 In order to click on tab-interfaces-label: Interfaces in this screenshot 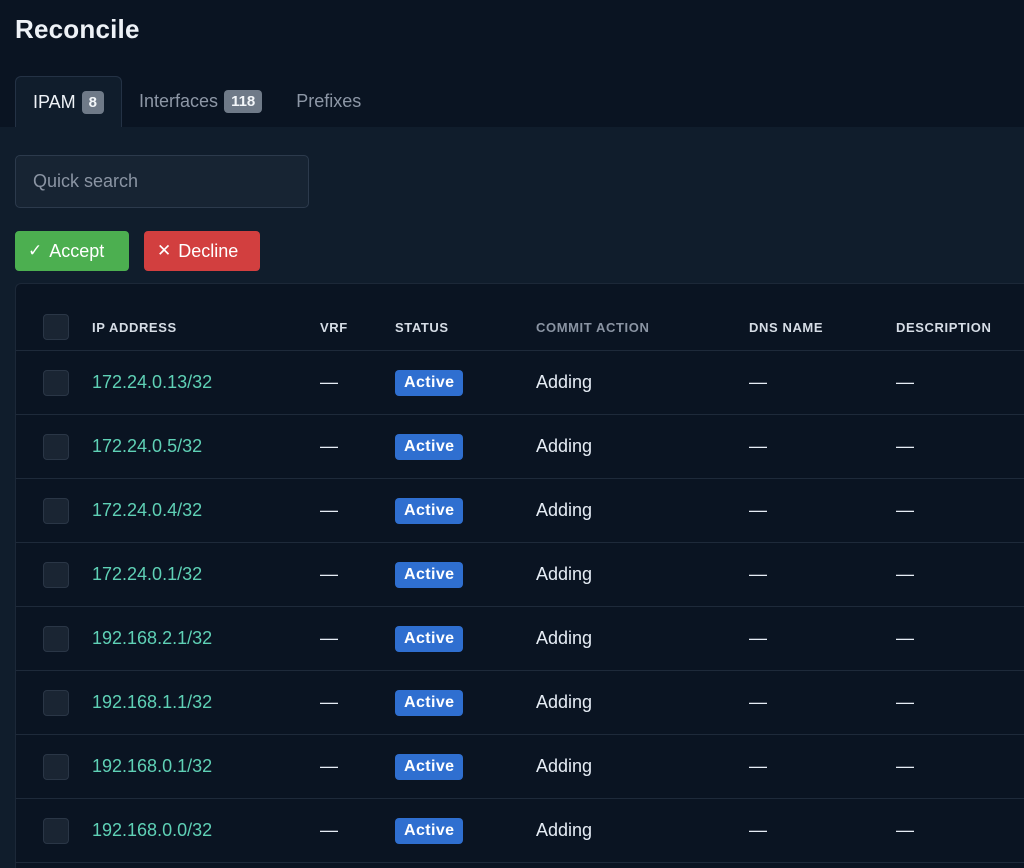, I will do `click(179, 101)`.